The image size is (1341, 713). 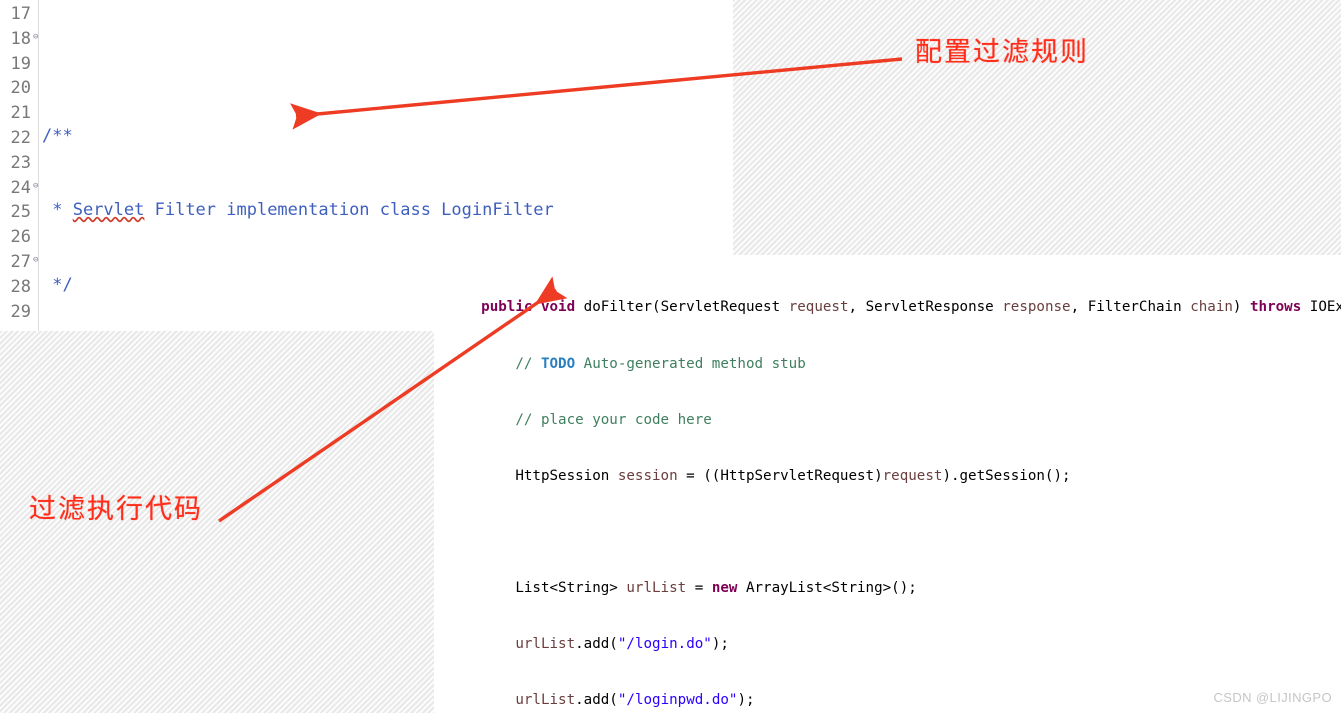 What do you see at coordinates (626, 363) in the screenshot?
I see `code-line: // TODO Auto-generated method stub` at bounding box center [626, 363].